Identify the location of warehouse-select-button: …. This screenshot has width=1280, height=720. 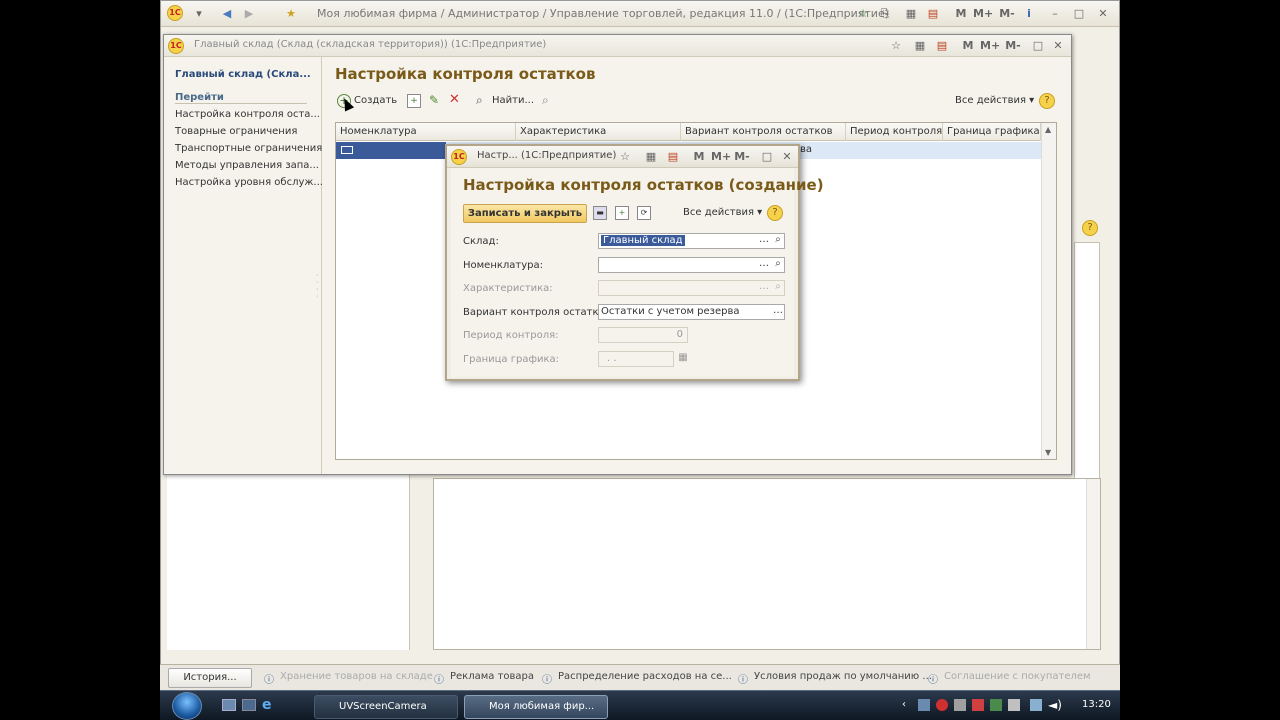
(764, 241).